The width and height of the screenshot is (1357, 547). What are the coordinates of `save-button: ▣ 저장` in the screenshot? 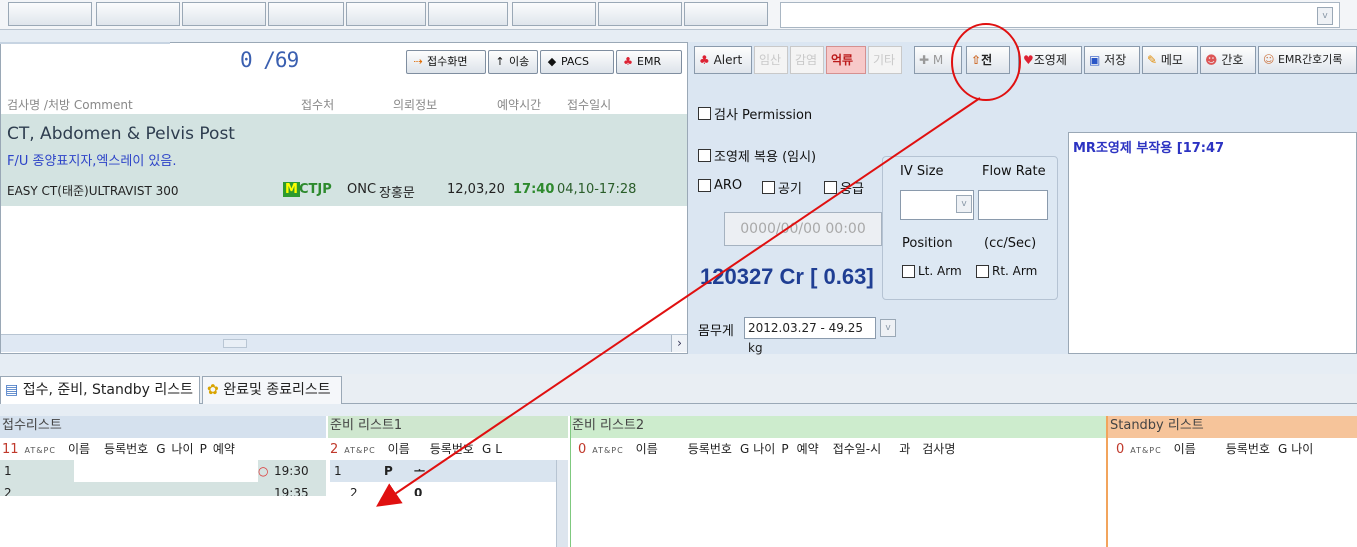 It's located at (1112, 60).